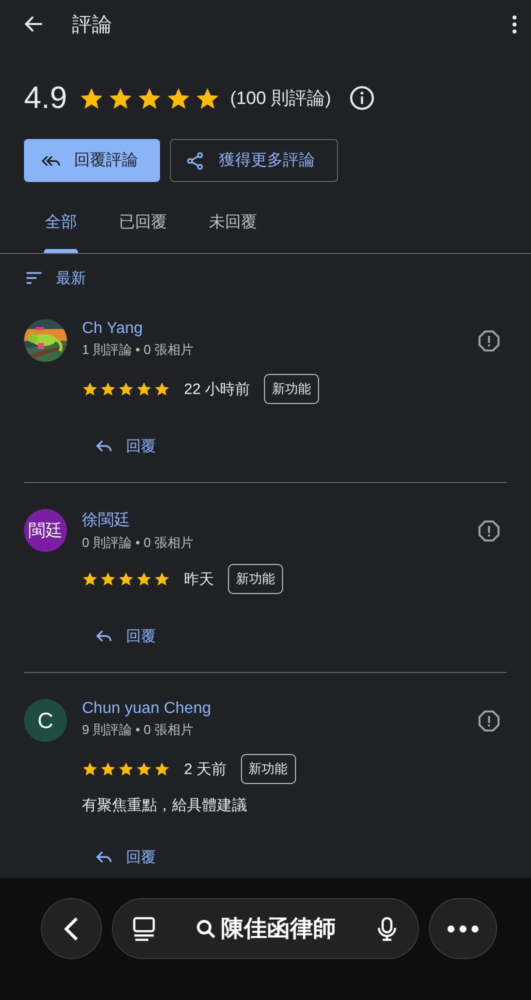 This screenshot has height=1000, width=531. What do you see at coordinates (281, 98) in the screenshot?
I see `review-count: (100 則評論)` at bounding box center [281, 98].